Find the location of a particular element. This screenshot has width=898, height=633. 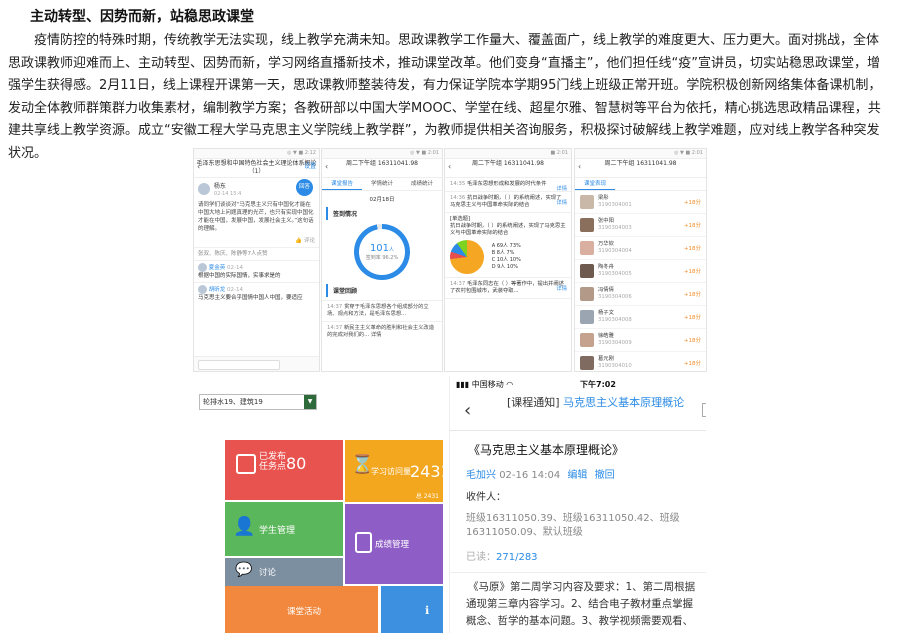

tasks-label: 已发布 任务点 is located at coordinates (273, 462).